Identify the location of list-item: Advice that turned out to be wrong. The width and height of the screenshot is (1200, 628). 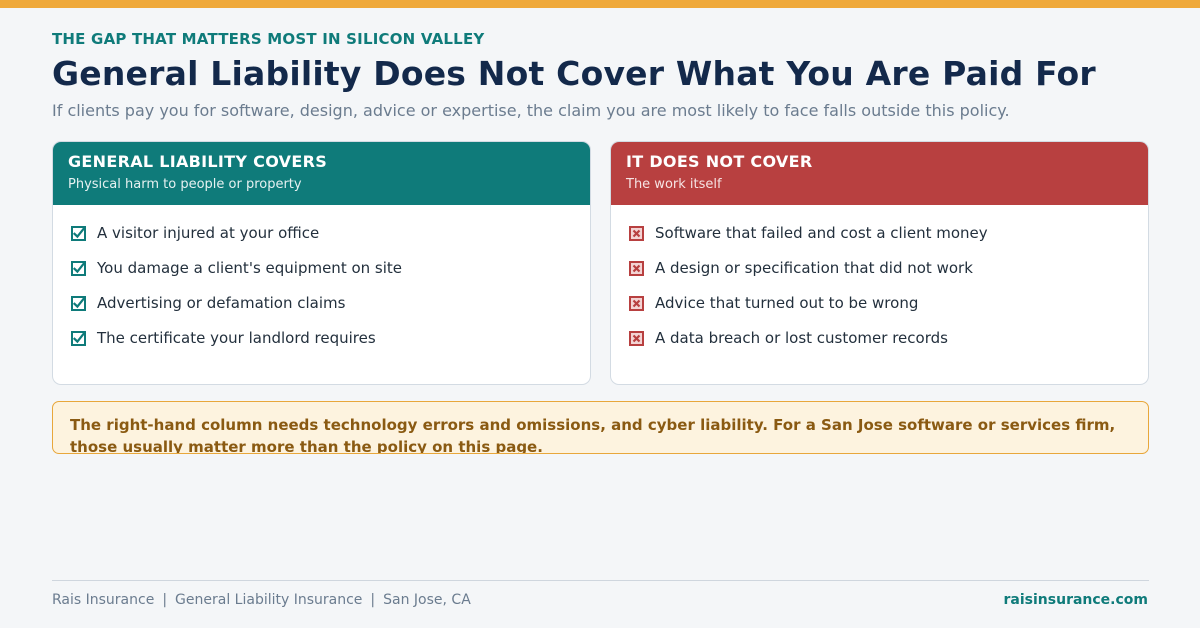
(888, 309).